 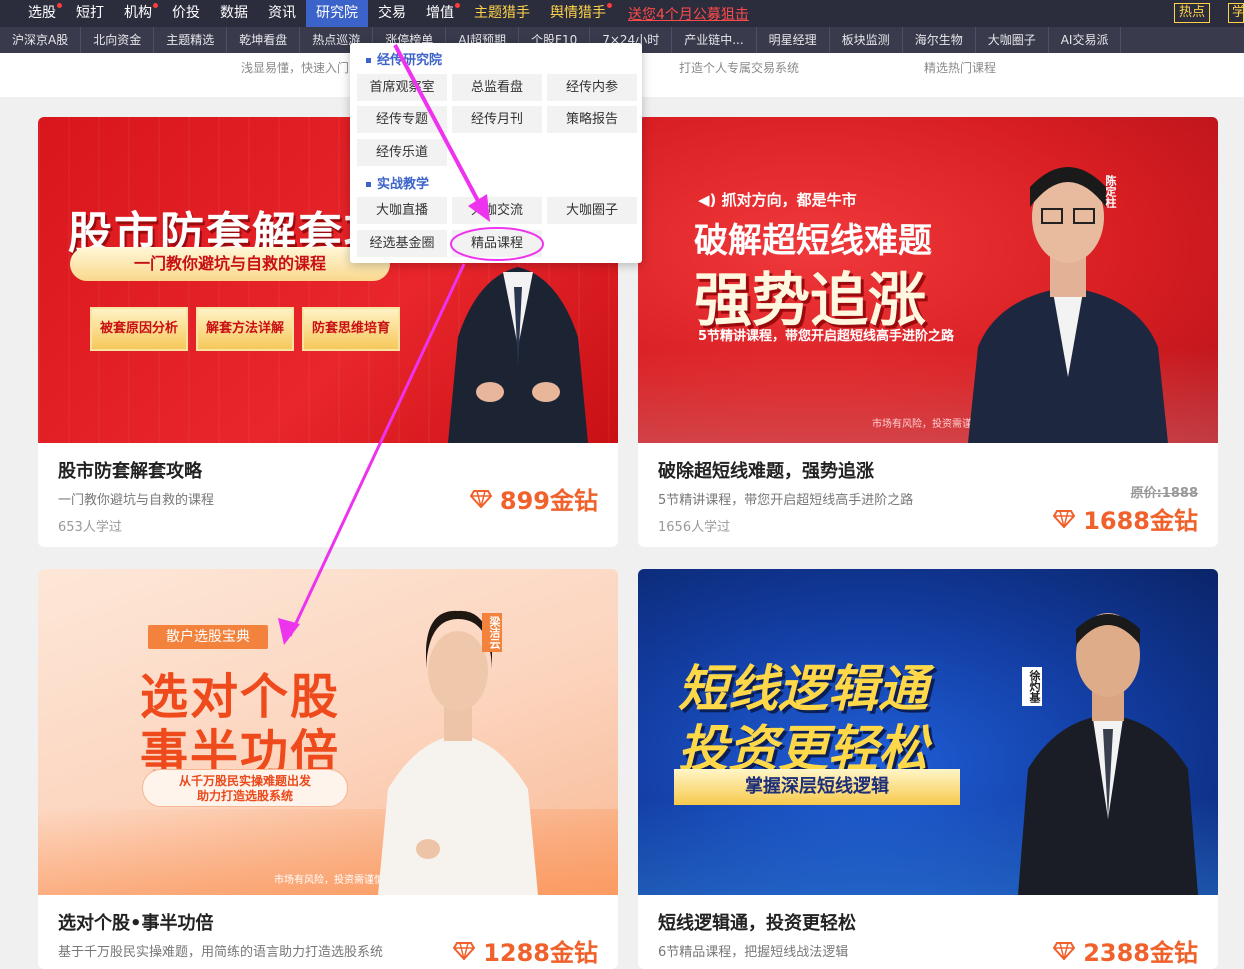 What do you see at coordinates (351, 329) in the screenshot?
I see `banner-tag: 防套思维培育` at bounding box center [351, 329].